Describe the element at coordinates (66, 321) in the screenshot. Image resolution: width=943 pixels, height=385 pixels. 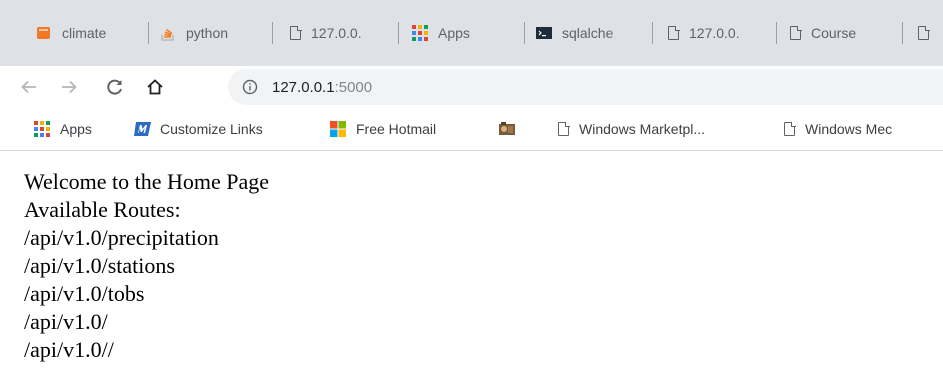
I see `route-item: /api/v1.0/` at that location.